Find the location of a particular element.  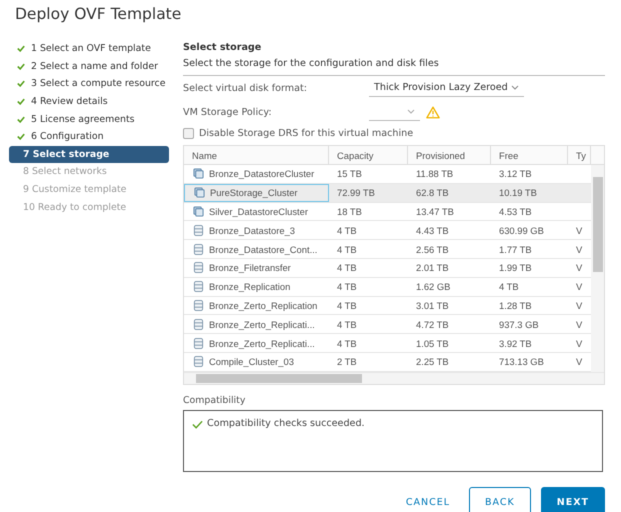

table-row: Silver_DatastoreCluster 18 TB 13.47 TB 4.53 TB is located at coordinates (387, 212).